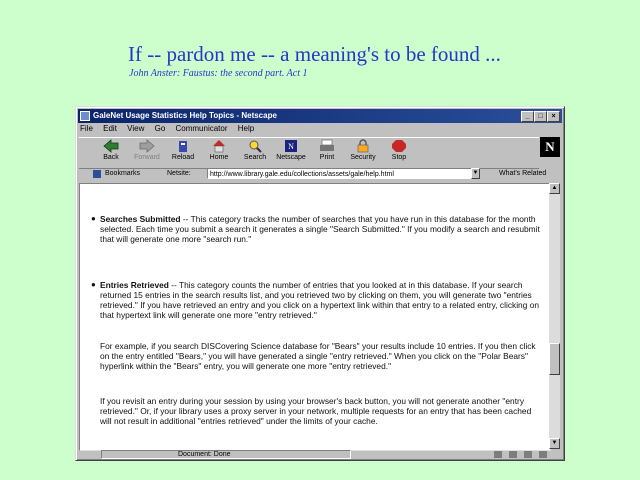  What do you see at coordinates (291, 157) in the screenshot?
I see `netscape-label: Netscape` at bounding box center [291, 157].